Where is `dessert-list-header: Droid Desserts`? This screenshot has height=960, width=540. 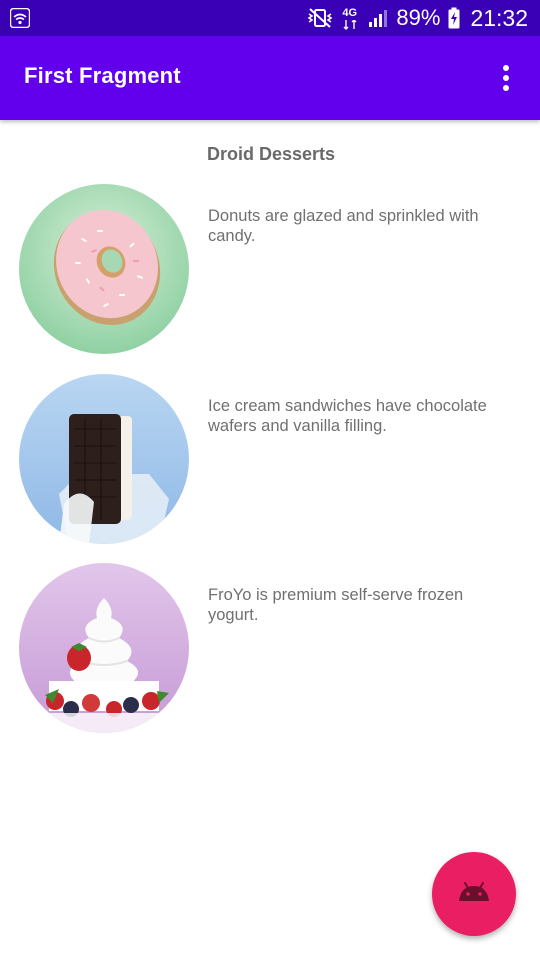 dessert-list-header: Droid Desserts is located at coordinates (271, 154).